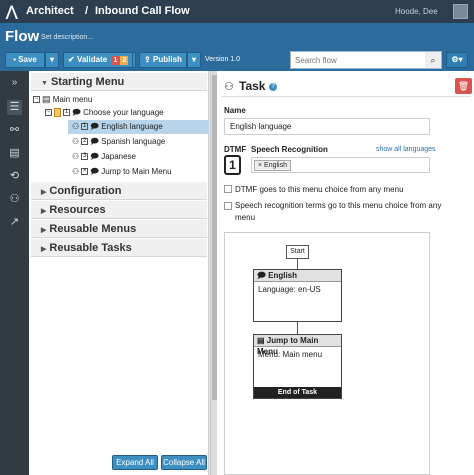  What do you see at coordinates (289, 149) in the screenshot?
I see `speech-recognition-label: Speech Recognition` at bounding box center [289, 149].